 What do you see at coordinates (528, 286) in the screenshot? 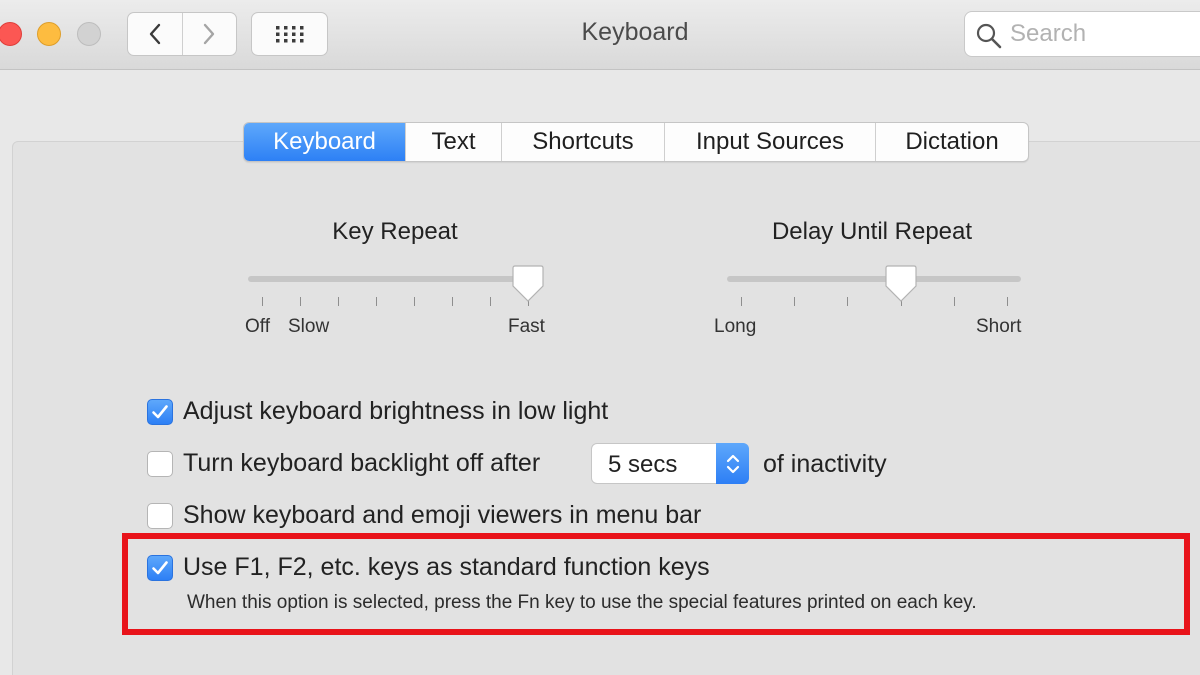
I see `key-repeat-thumb` at bounding box center [528, 286].